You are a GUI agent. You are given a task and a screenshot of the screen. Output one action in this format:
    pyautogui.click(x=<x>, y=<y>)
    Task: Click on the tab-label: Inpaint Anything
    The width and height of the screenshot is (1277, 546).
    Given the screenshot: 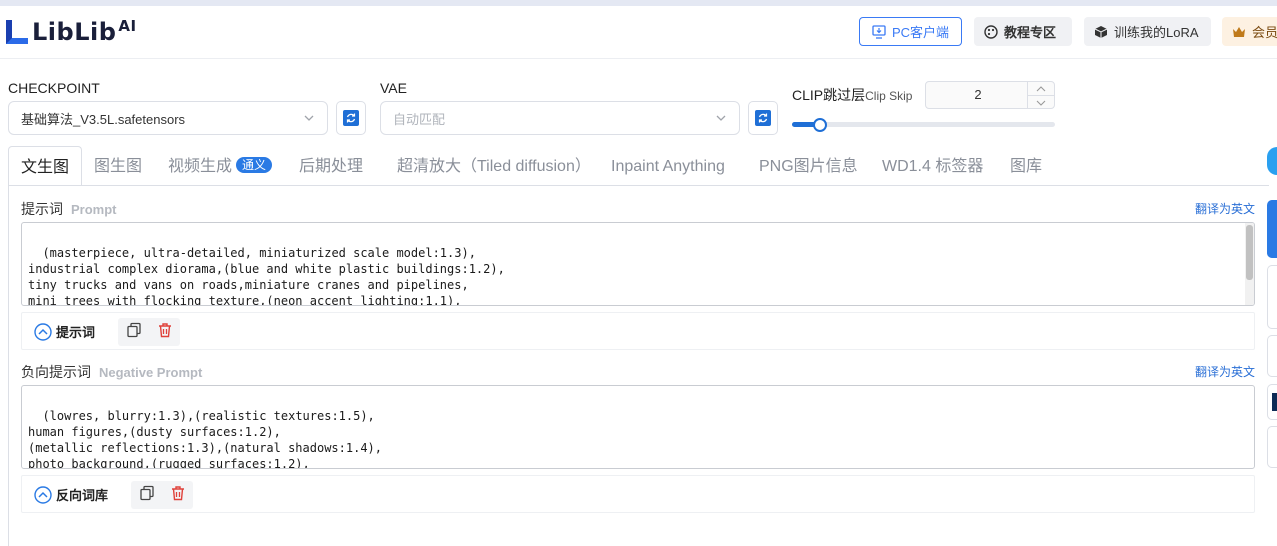 What is the action you would take?
    pyautogui.click(x=668, y=166)
    